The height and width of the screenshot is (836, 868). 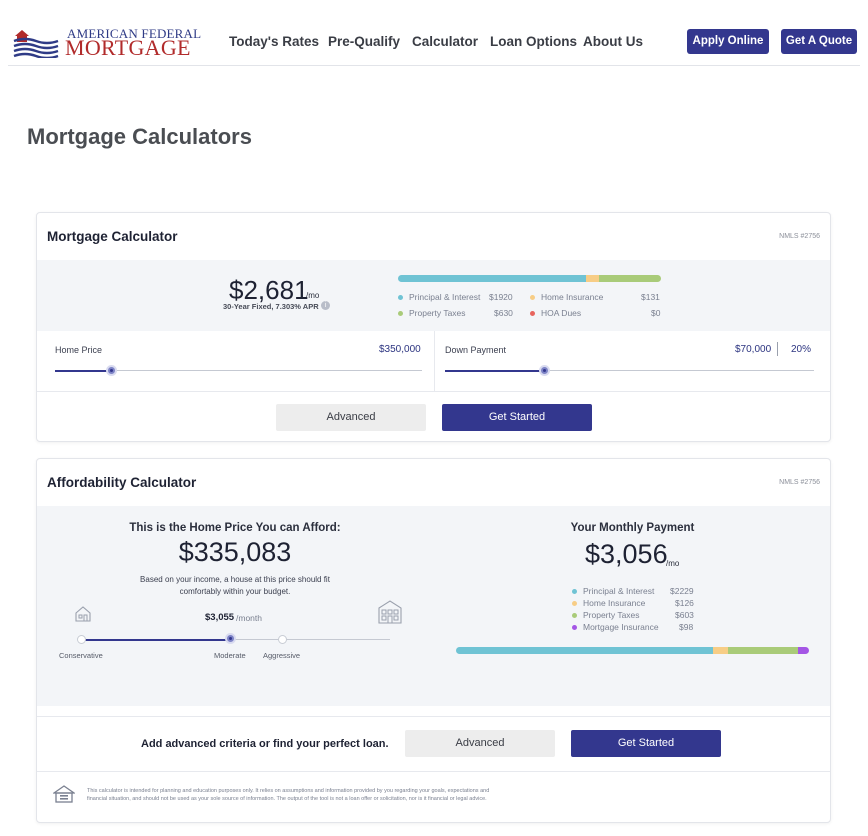 What do you see at coordinates (156, 639) in the screenshot?
I see `affordability-slider-fill` at bounding box center [156, 639].